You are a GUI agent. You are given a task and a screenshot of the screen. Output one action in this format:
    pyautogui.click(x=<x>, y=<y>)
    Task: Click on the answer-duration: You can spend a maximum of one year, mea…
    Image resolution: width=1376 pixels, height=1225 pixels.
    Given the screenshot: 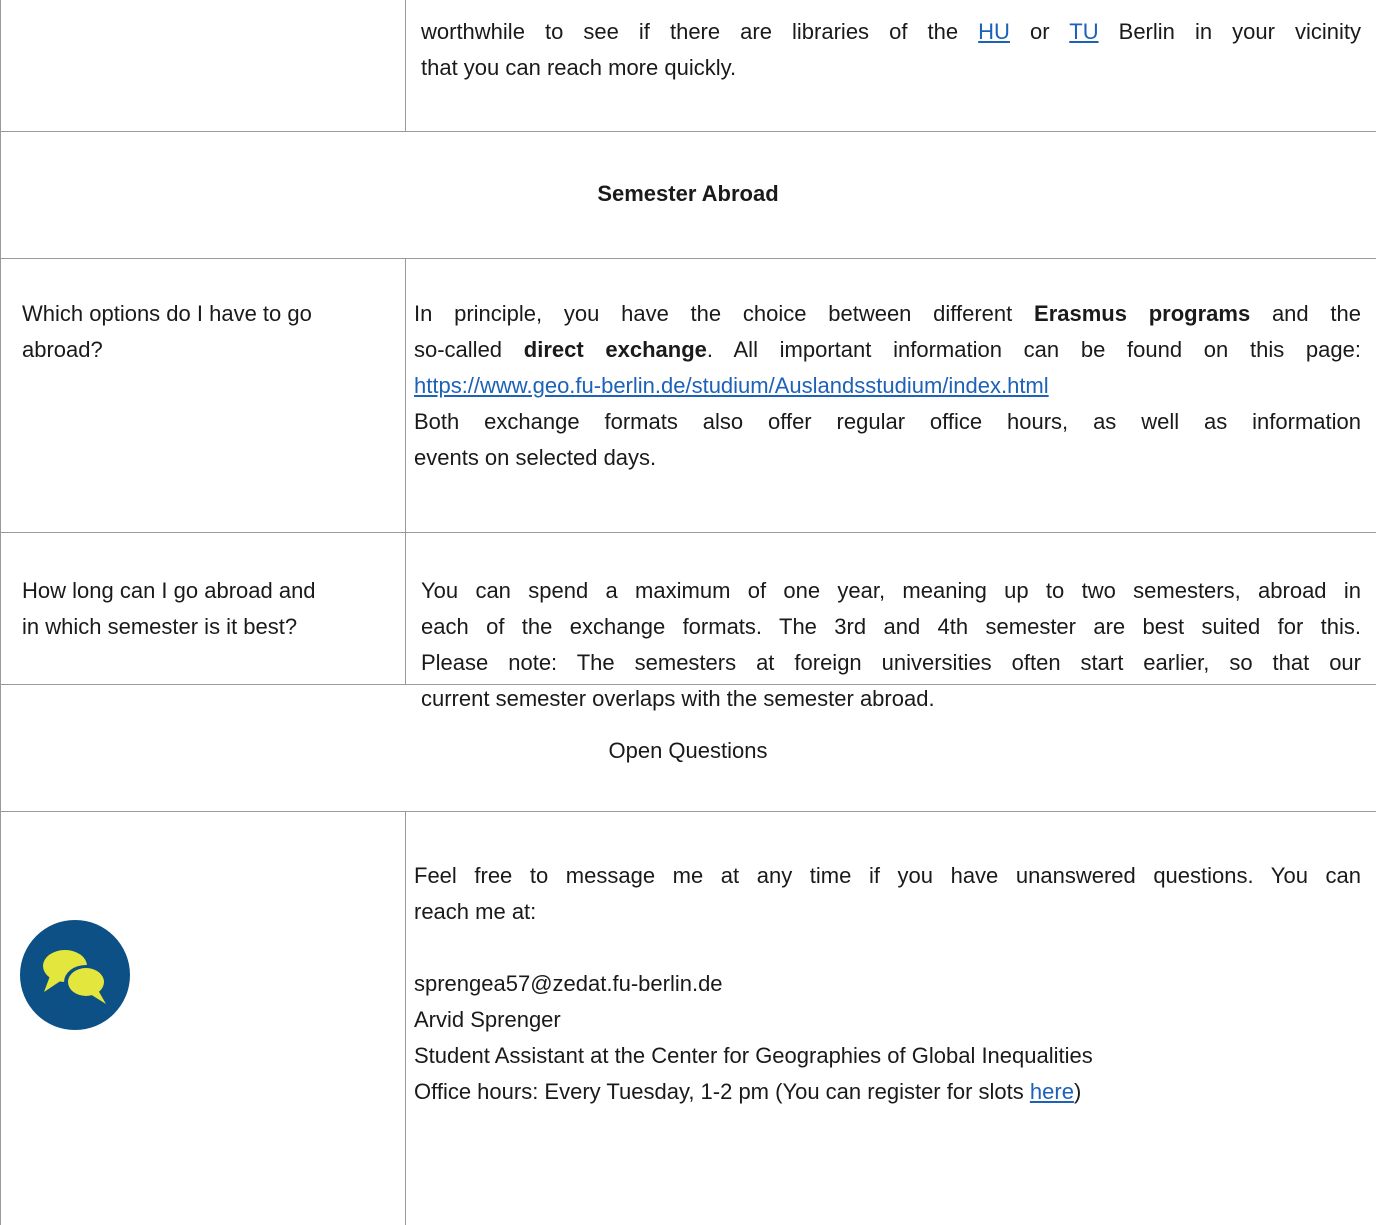 What is the action you would take?
    pyautogui.click(x=891, y=644)
    